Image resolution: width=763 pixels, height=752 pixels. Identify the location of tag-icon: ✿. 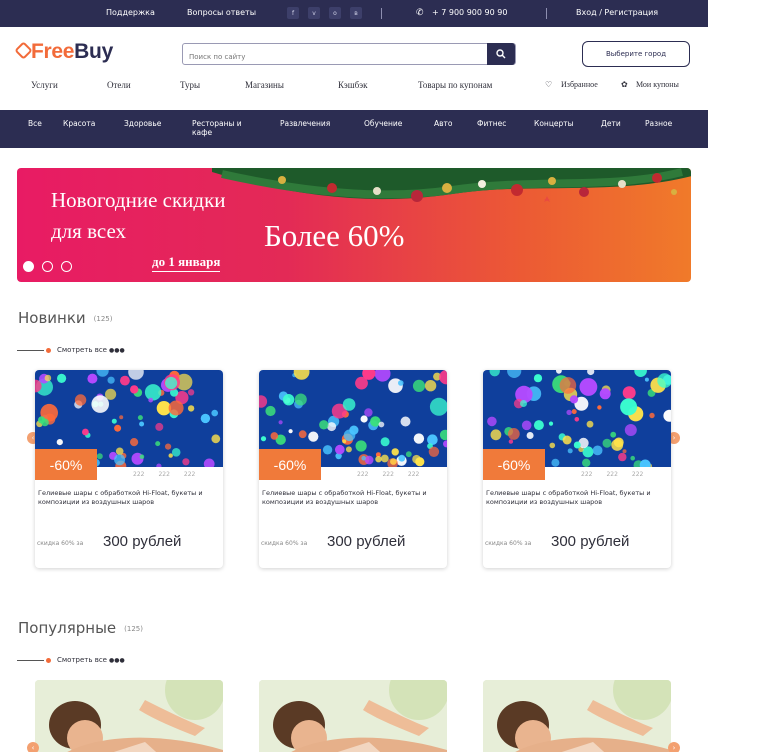
(624, 84).